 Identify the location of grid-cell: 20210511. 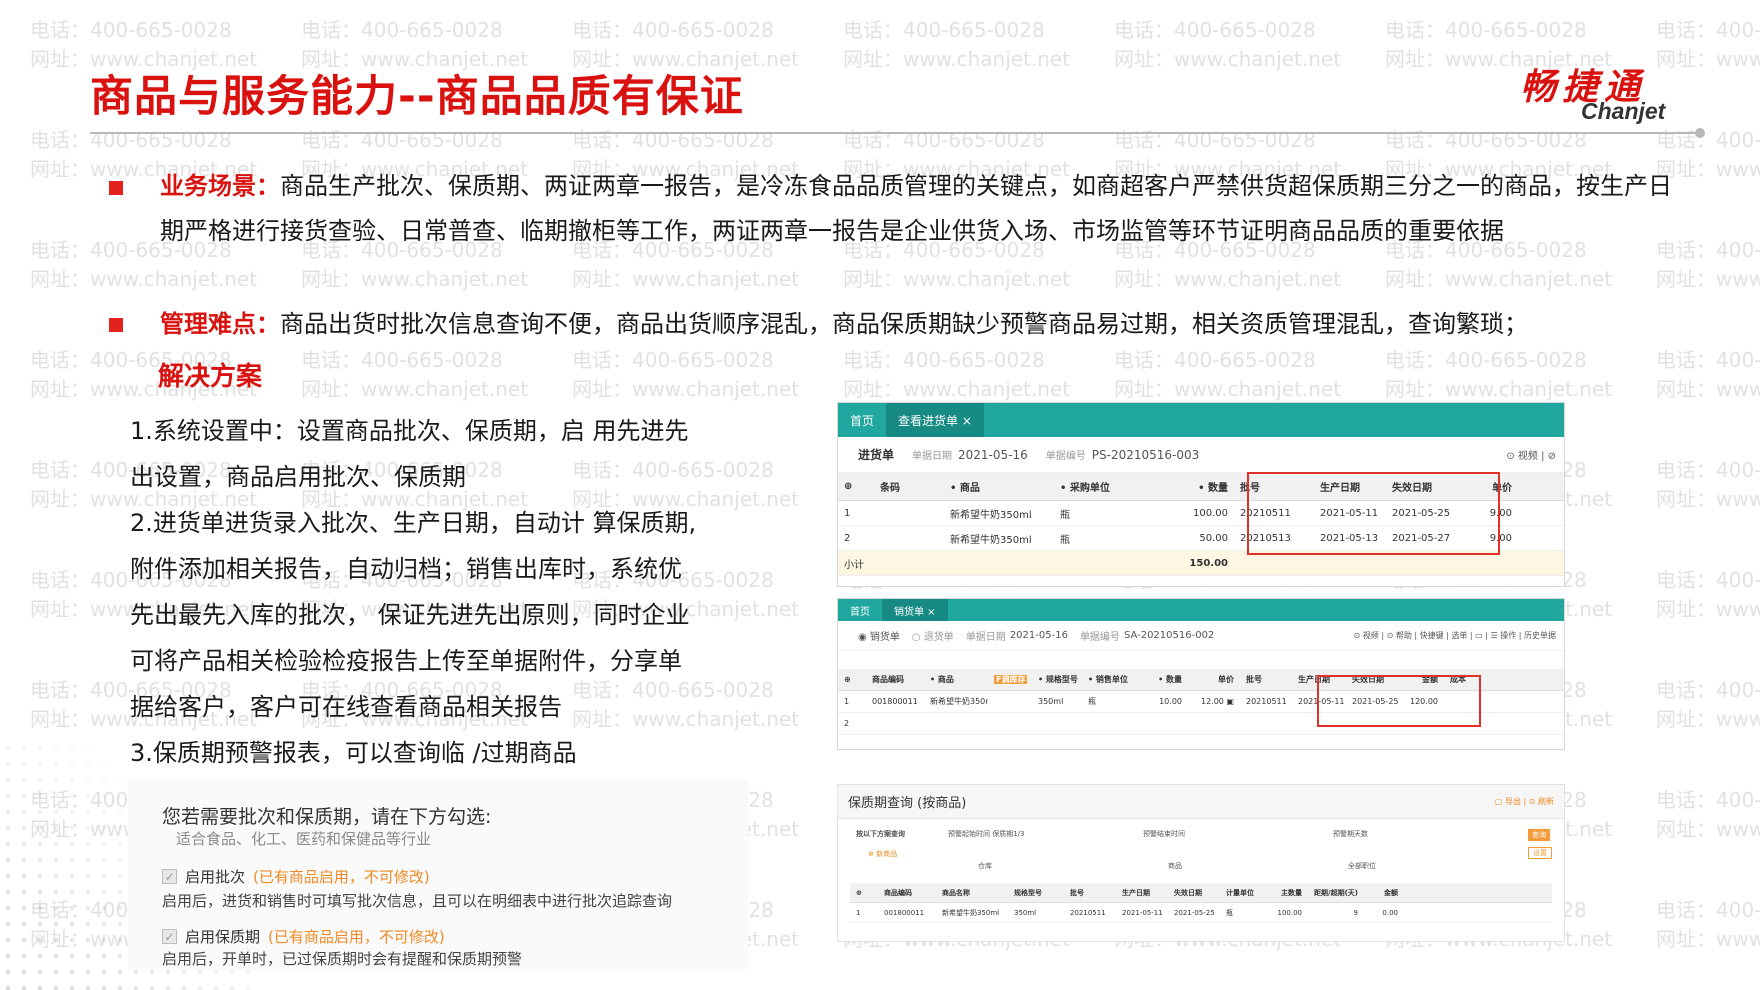
(1088, 912).